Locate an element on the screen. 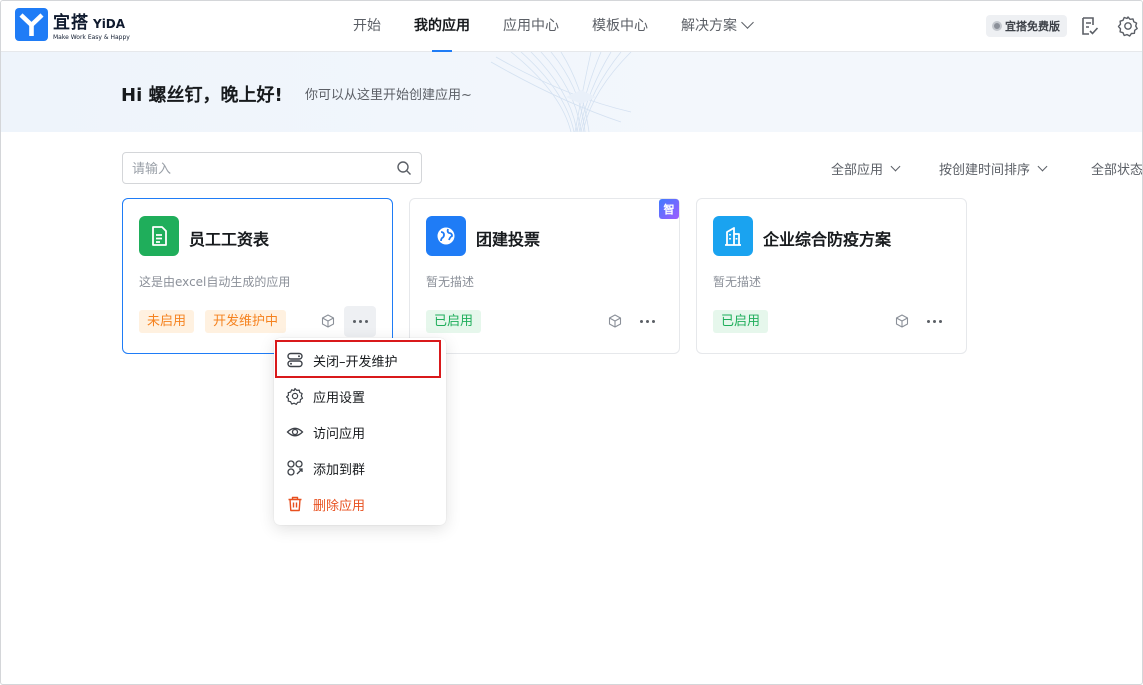 Image resolution: width=1143 pixels, height=685 pixels. nav-item-app-center: 应用中心 is located at coordinates (531, 26).